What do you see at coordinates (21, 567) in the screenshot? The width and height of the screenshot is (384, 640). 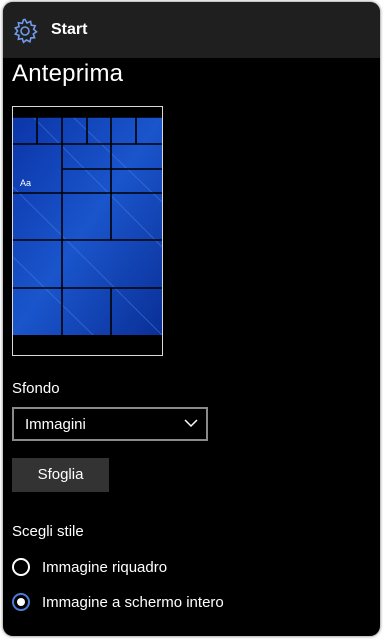 I see `radio-button` at bounding box center [21, 567].